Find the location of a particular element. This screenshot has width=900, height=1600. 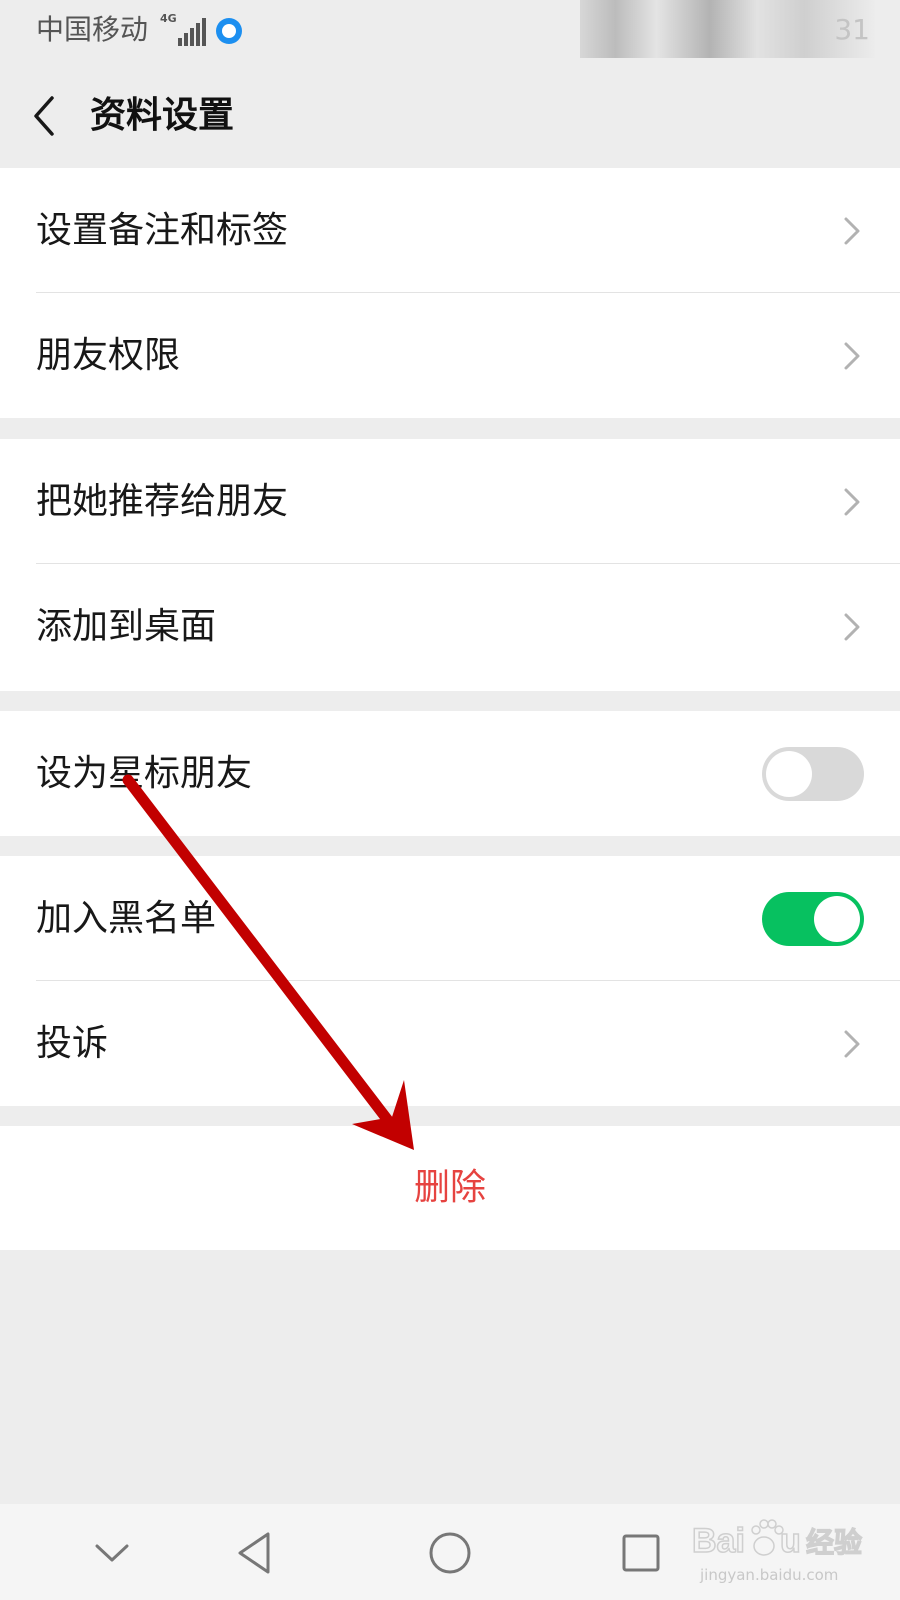

page-title: 资料设置 is located at coordinates (162, 115).